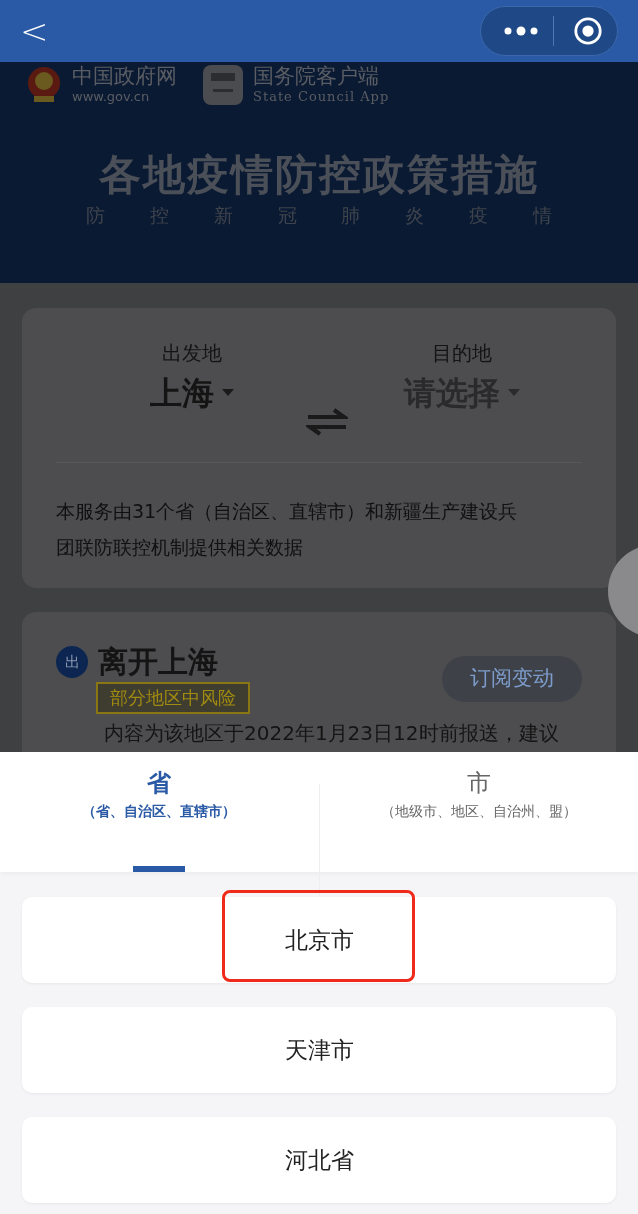 The image size is (638, 1214). Describe the element at coordinates (223, 85) in the screenshot. I see `app-icon` at that location.